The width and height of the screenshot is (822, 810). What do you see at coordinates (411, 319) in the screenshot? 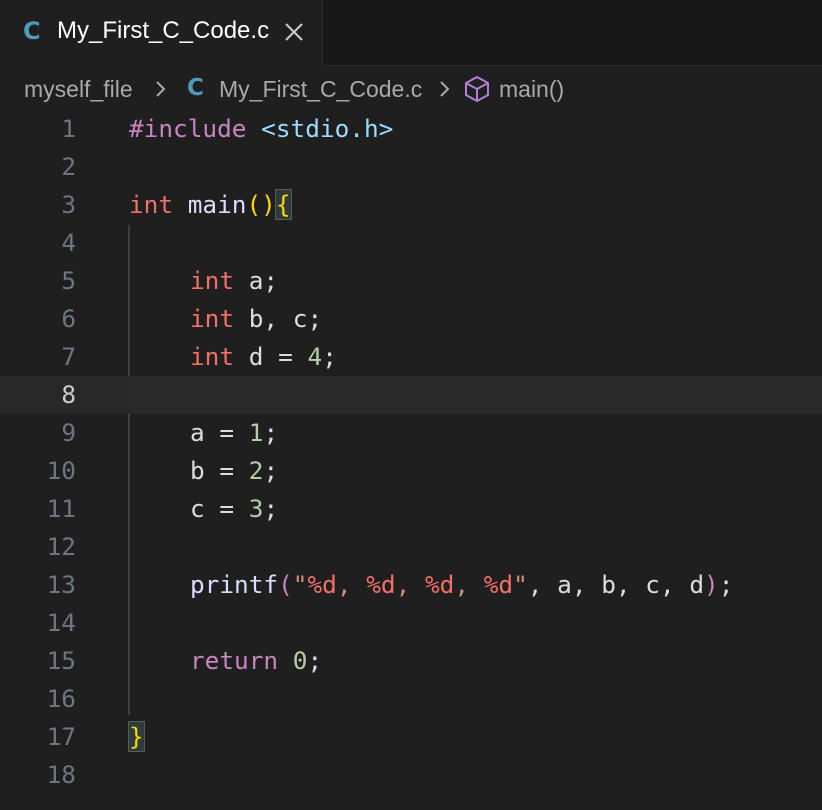
I see `code-line: 6 int b, c;` at bounding box center [411, 319].